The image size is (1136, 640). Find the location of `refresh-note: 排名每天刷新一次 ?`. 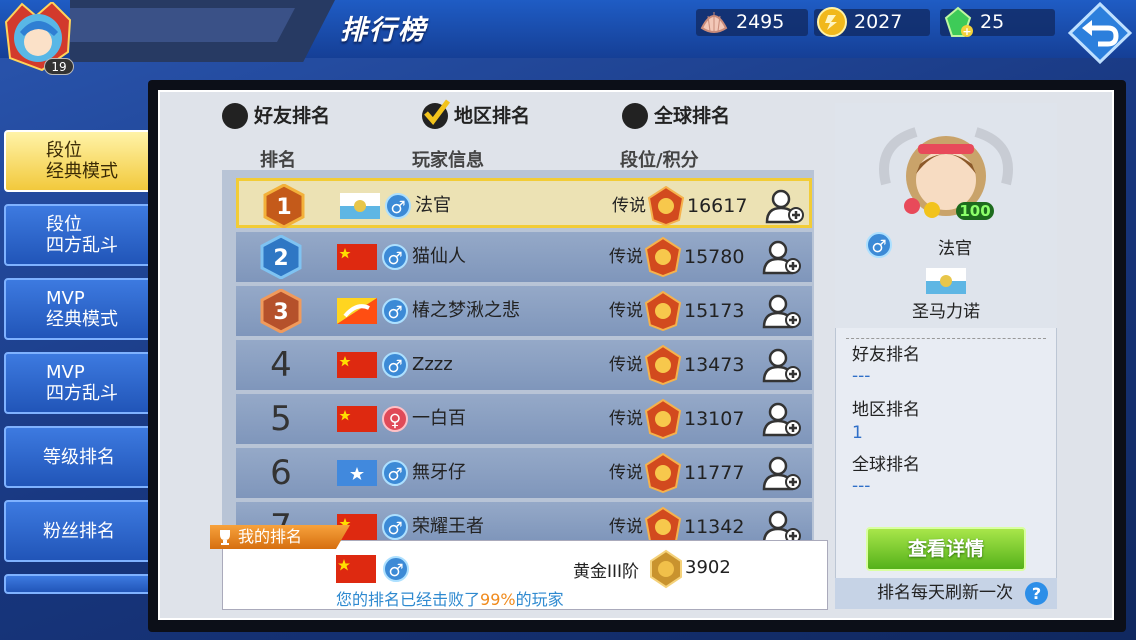

refresh-note: 排名每天刷新一次 ? is located at coordinates (946, 593).